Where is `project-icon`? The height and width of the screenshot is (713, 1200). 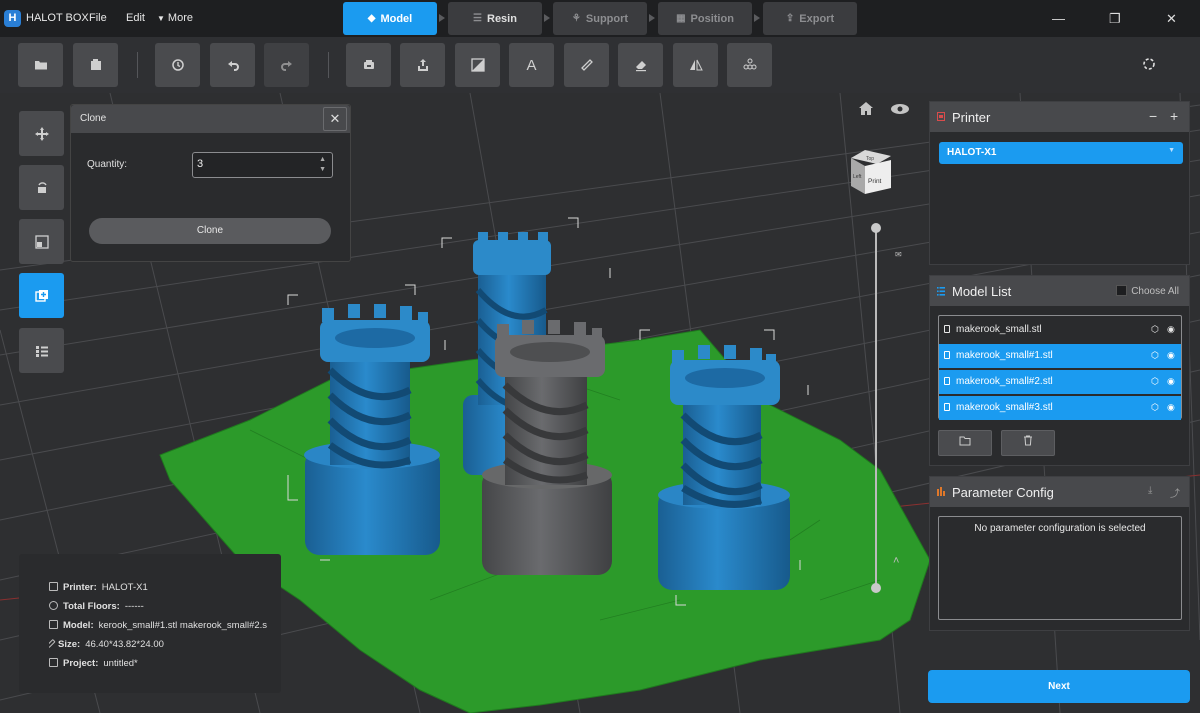 project-icon is located at coordinates (53, 662).